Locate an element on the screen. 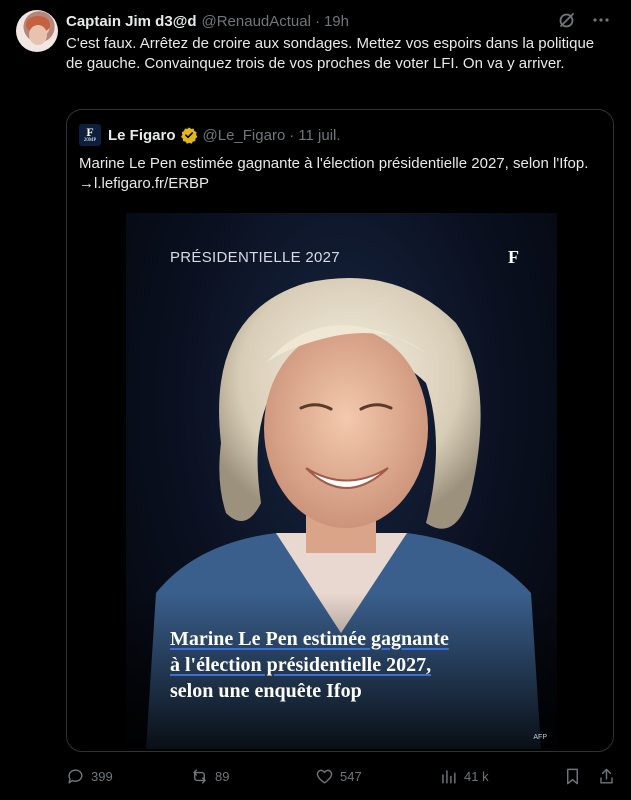 The width and height of the screenshot is (631, 800). figaro-logo-icon: F is located at coordinates (513, 257).